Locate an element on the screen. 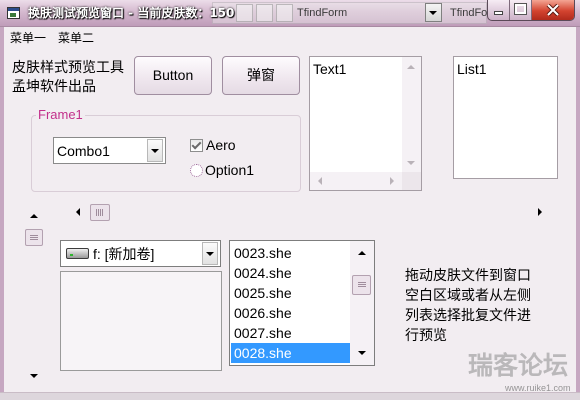 This screenshot has width=580, height=400. combo1-value: Combo1 is located at coordinates (83, 151).